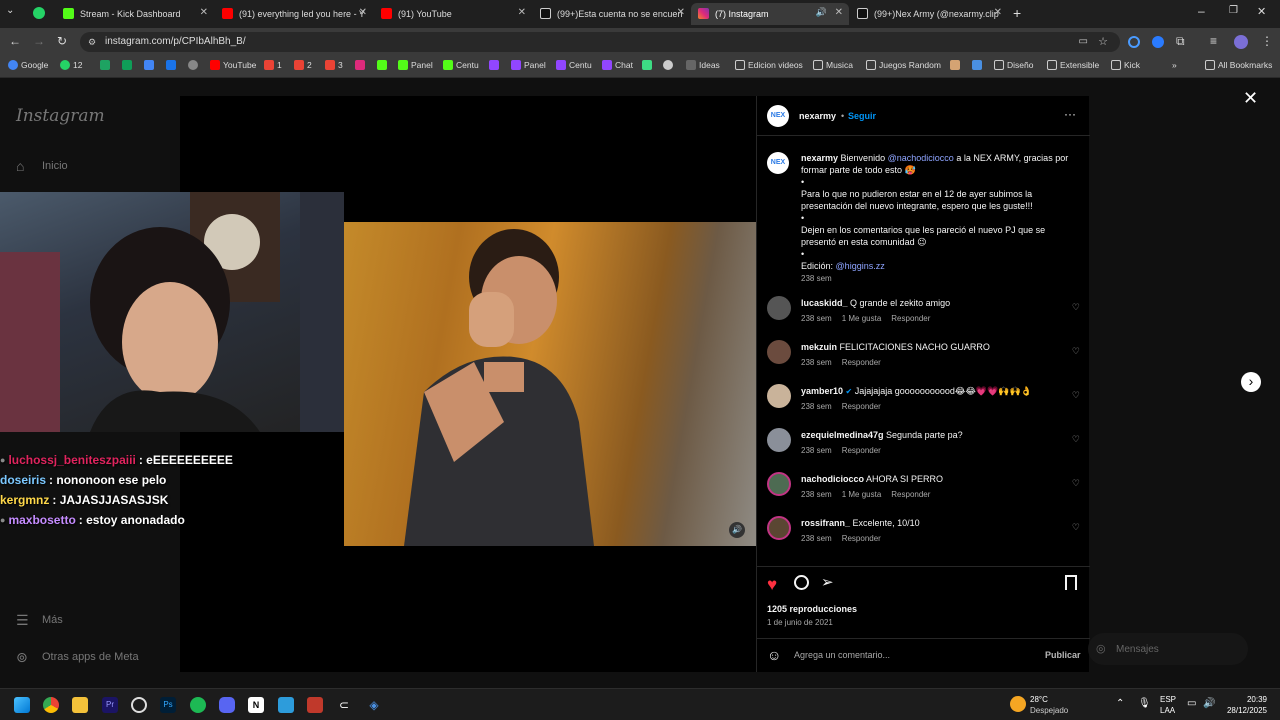  Describe the element at coordinates (39, 620) in the screenshot. I see `nav-more: ☰ Más` at that location.